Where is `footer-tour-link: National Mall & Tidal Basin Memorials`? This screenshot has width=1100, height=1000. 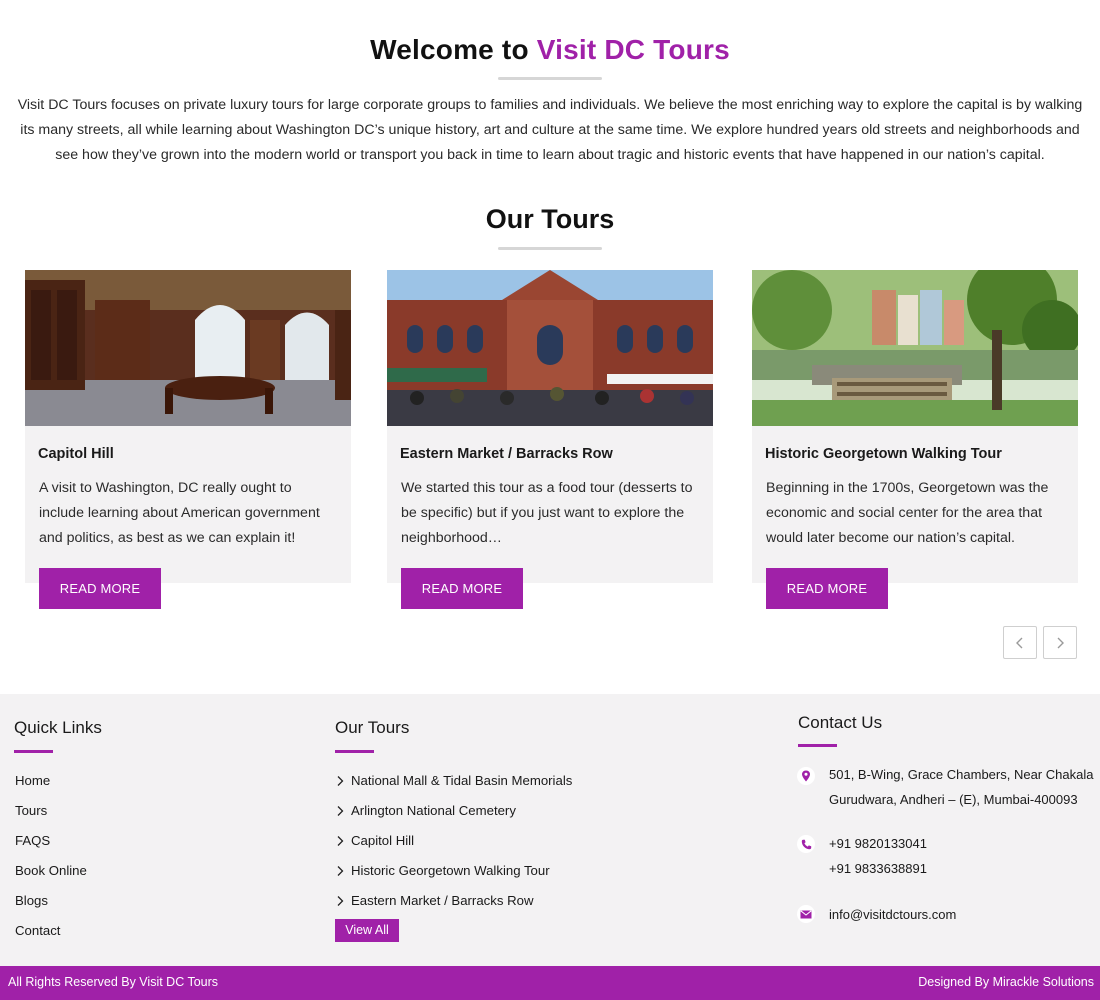 footer-tour-link: National Mall & Tidal Basin Memorials is located at coordinates (454, 780).